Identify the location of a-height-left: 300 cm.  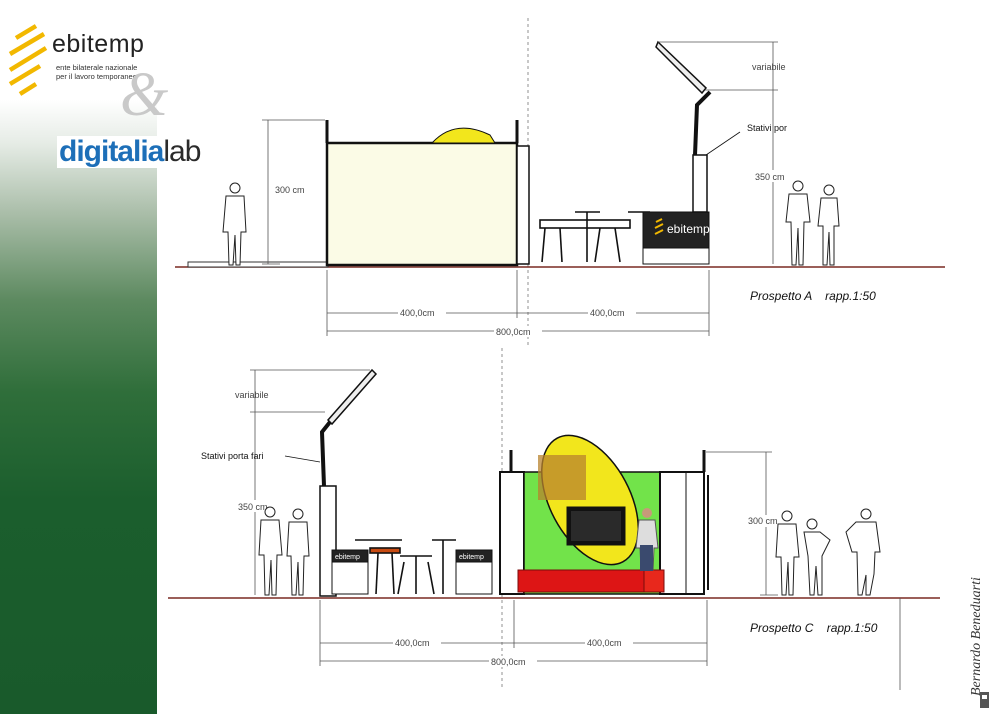
(290, 190).